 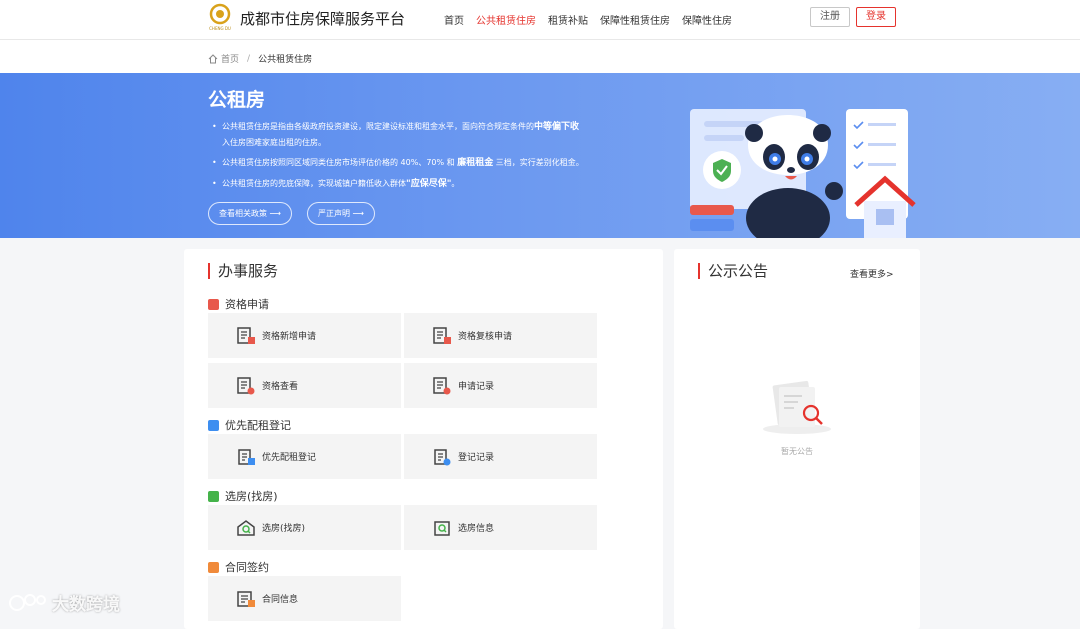 I want to click on register-button: 注册, so click(x=830, y=17).